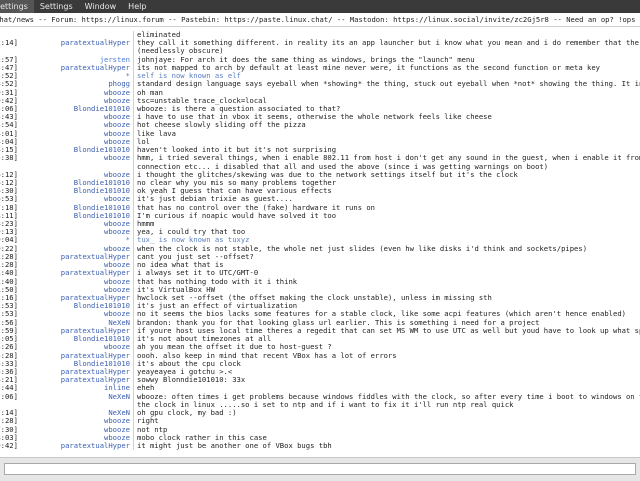 Image resolution: width=640 pixels, height=481 pixels. What do you see at coordinates (9, 92) in the screenshot?
I see `timestamp-text: 29:31]` at bounding box center [9, 92].